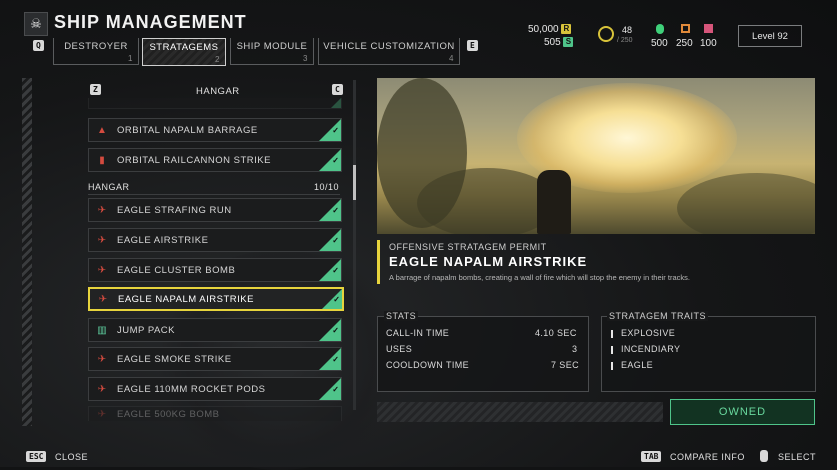 Image resolution: width=837 pixels, height=470 pixels. I want to click on tab-stratagems: STRATAGEMS 2, so click(184, 52).